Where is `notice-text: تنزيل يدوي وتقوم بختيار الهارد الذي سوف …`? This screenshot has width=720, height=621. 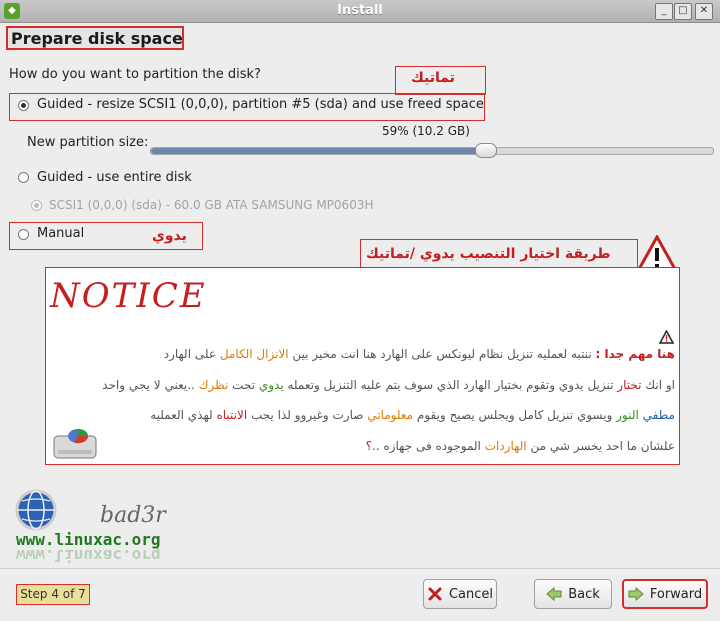 notice-text: تنزيل يدوي وتقوم بختيار الهارد الذي سوف … is located at coordinates (450, 385).